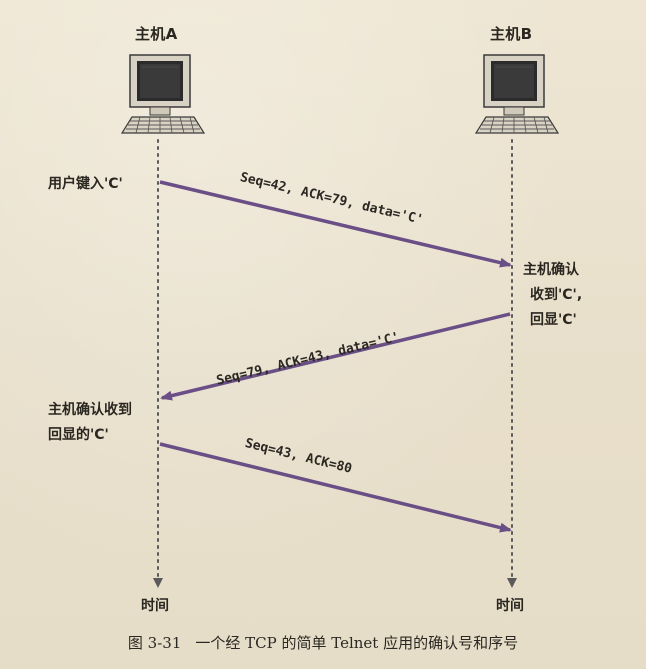  I want to click on figure-caption: 图 3-31 一个经 TCP 的简单 Telnet 应用的确认号和序号, so click(323, 642).